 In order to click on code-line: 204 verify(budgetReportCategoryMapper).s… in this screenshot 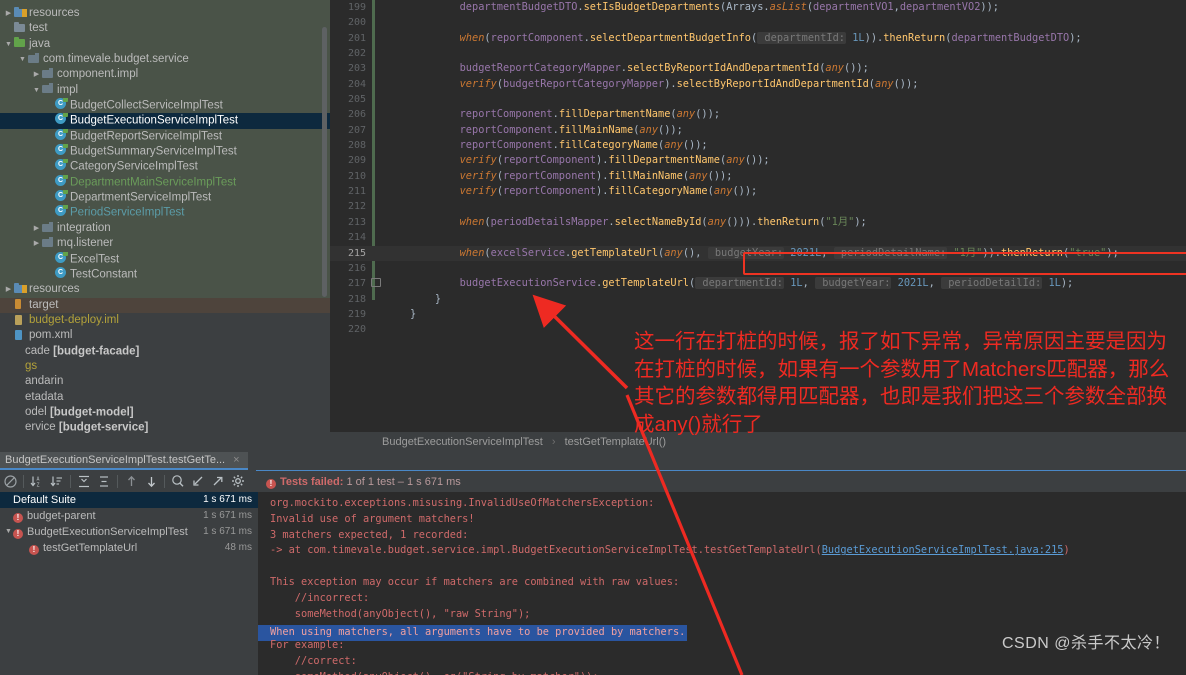, I will do `click(758, 84)`.